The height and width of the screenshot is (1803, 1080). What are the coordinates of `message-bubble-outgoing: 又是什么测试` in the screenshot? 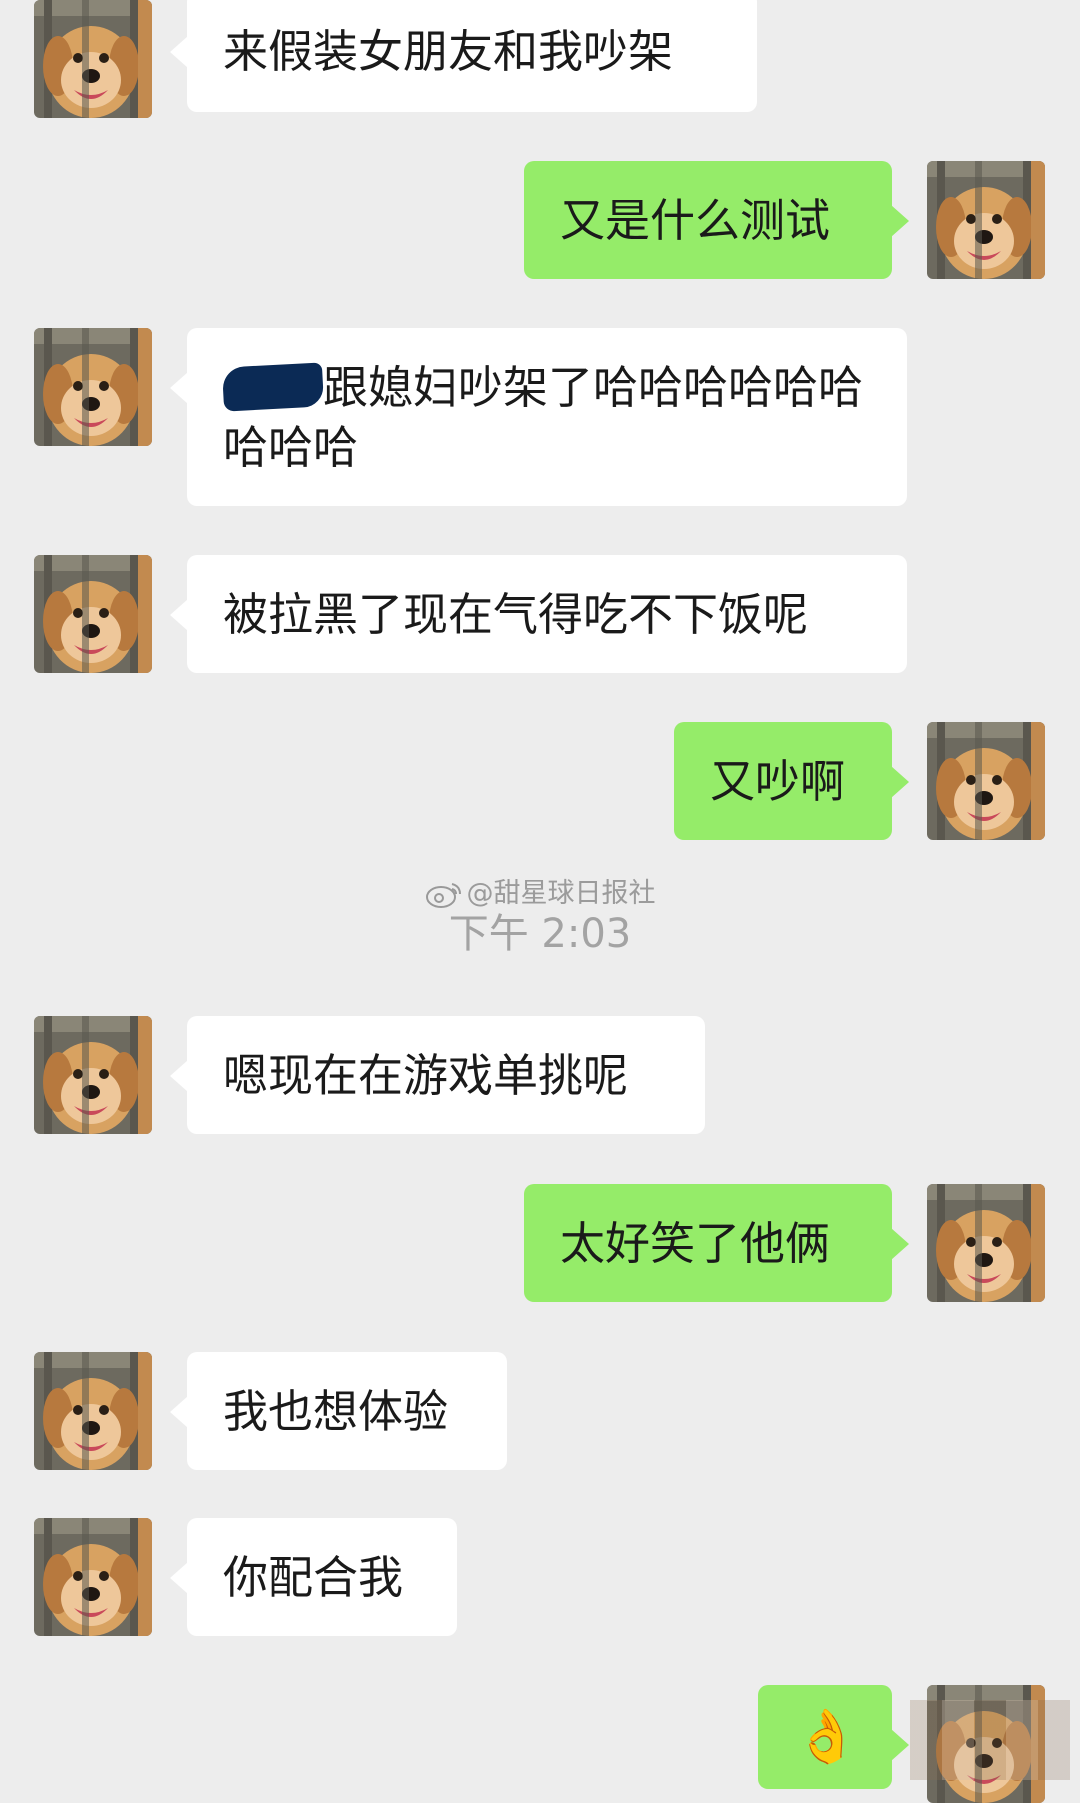 It's located at (716, 220).